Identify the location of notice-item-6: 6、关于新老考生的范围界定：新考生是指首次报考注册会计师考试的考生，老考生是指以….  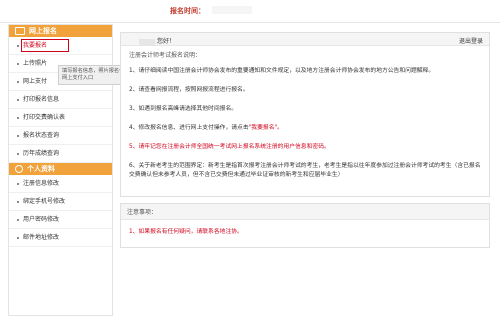
(305, 170).